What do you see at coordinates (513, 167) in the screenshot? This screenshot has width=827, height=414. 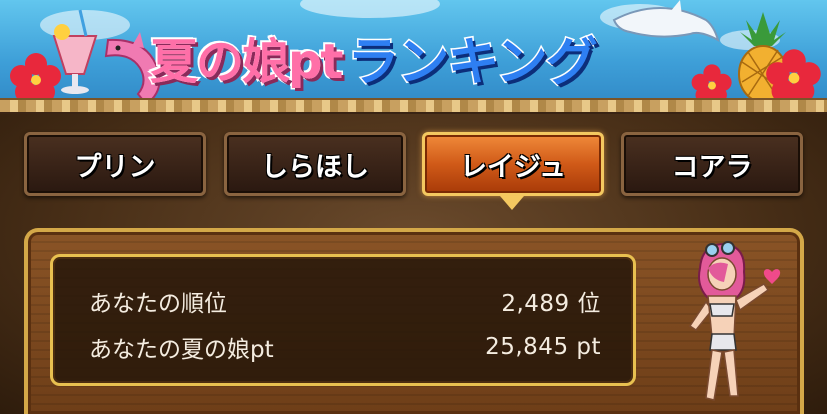 I see `tab-label: レイジュ` at bounding box center [513, 167].